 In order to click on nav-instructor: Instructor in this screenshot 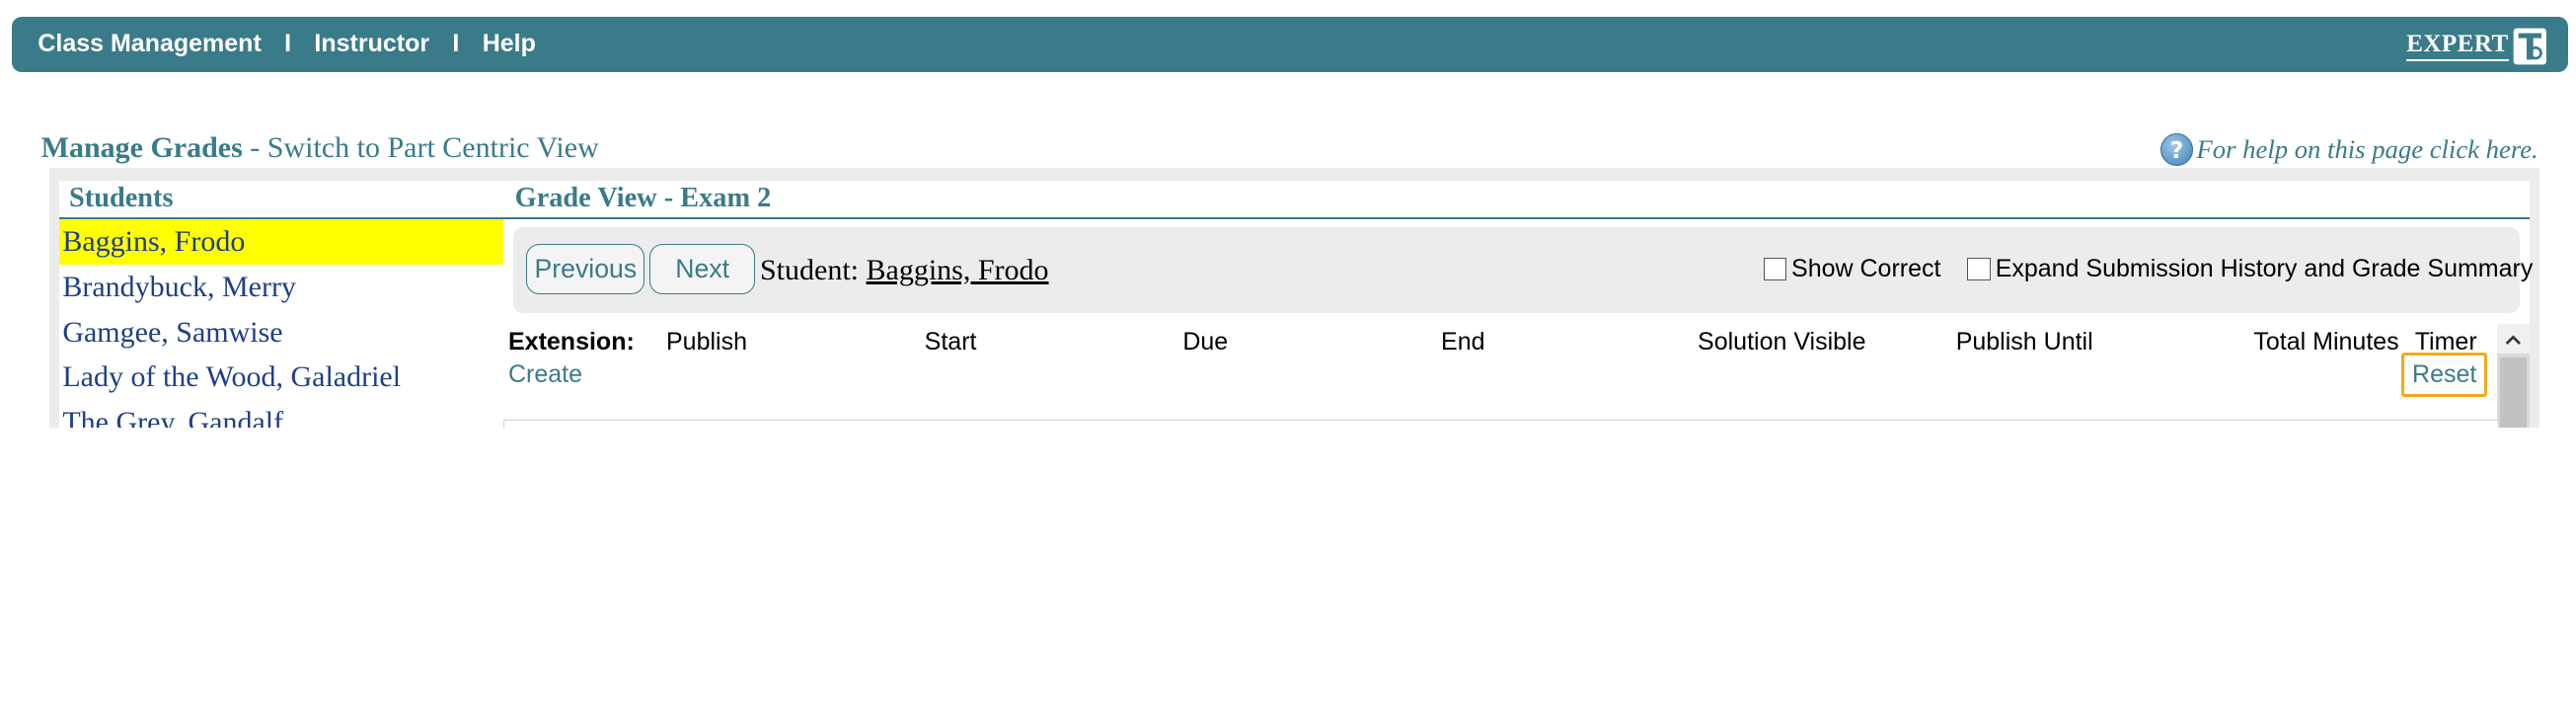, I will do `click(371, 44)`.